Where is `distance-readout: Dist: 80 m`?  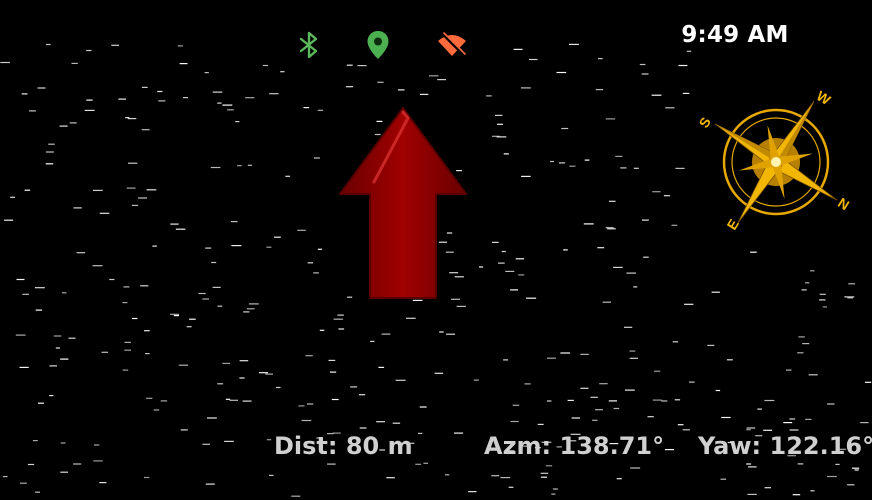 distance-readout: Dist: 80 m is located at coordinates (343, 446).